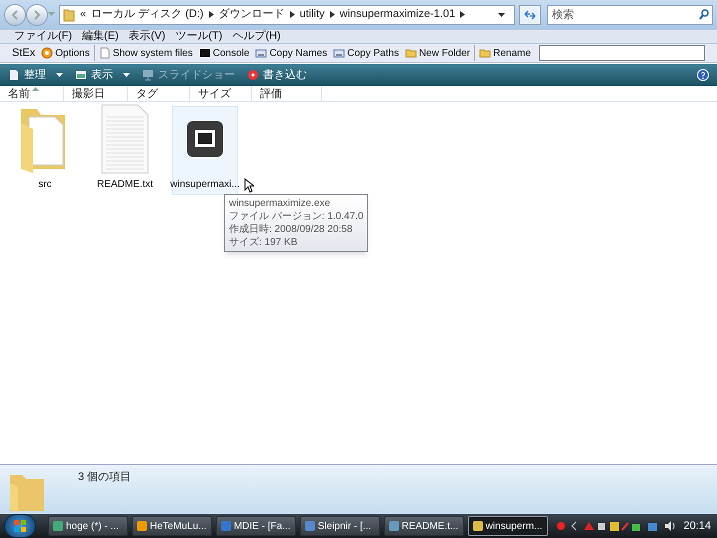 Image resolution: width=717 pixels, height=538 pixels. Describe the element at coordinates (291, 53) in the screenshot. I see `toolbar-button: Copy Names` at that location.